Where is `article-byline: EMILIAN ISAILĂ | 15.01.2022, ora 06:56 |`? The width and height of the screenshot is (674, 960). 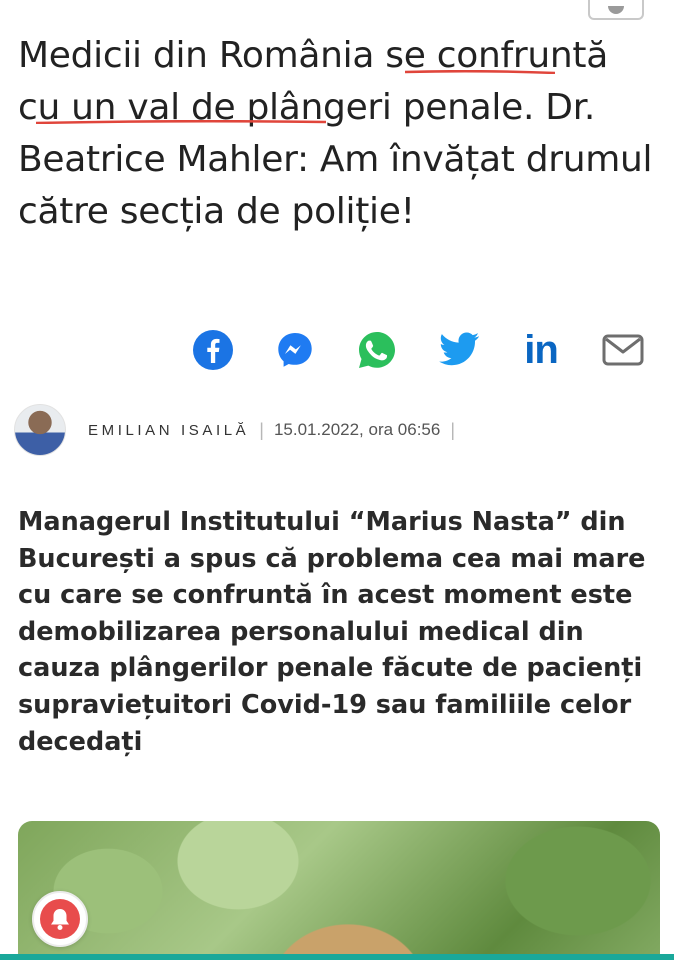 article-byline: EMILIAN ISAILĂ | 15.01.2022, ora 06:56 | is located at coordinates (324, 430).